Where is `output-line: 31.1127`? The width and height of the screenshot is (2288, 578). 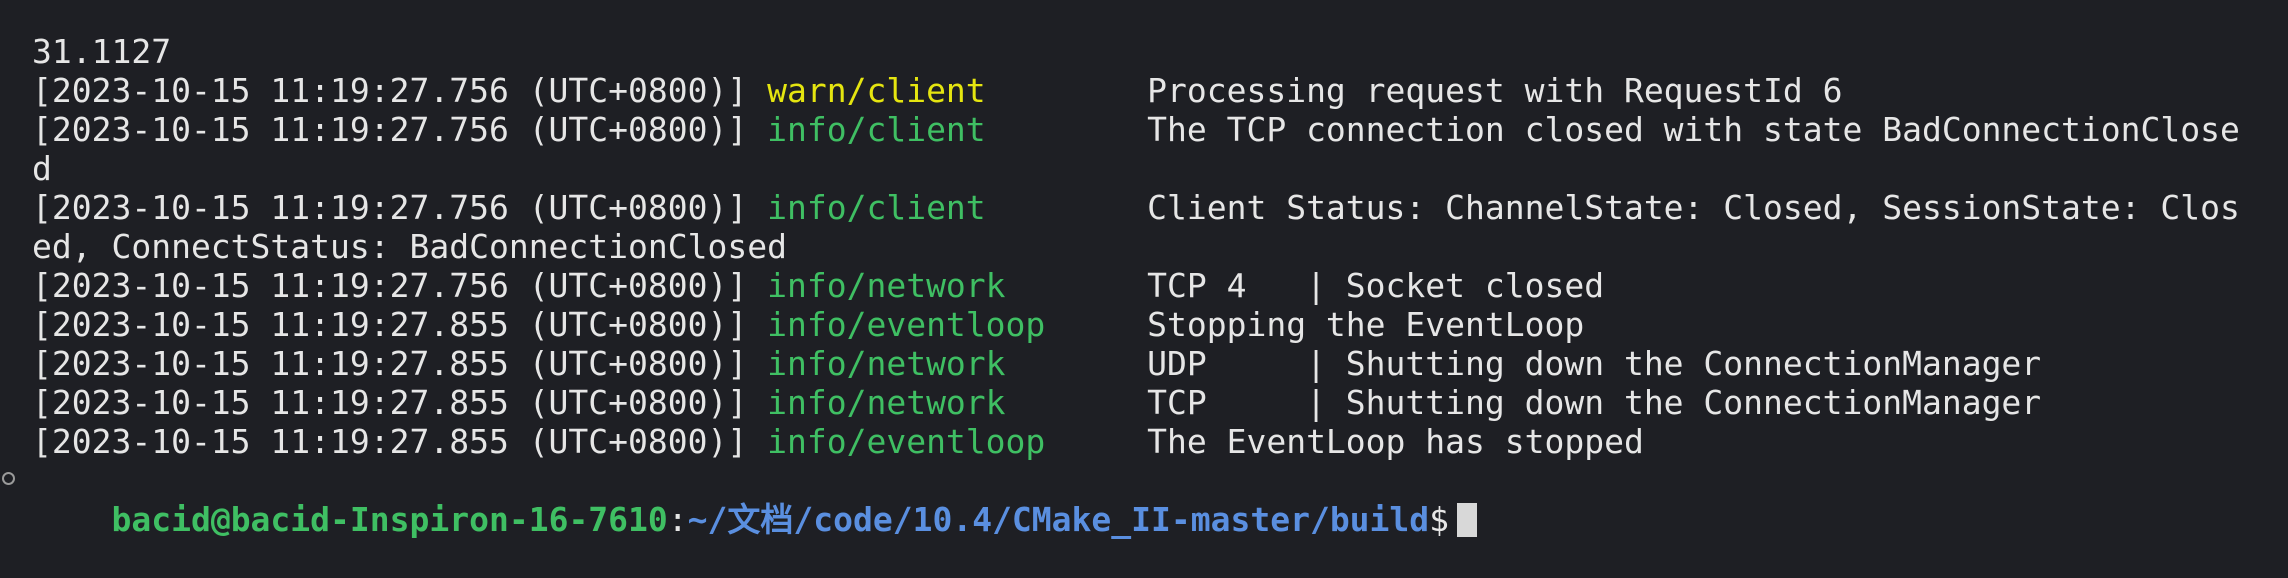 output-line: 31.1127 is located at coordinates (1144, 51).